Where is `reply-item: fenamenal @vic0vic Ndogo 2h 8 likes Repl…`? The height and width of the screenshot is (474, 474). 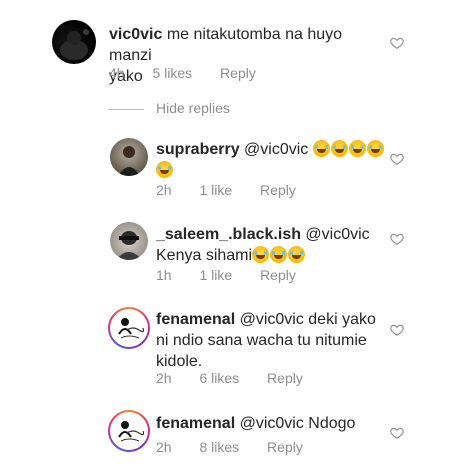
reply-item: fenamenal @vic0vic Ndogo 2h 8 likes Repl… is located at coordinates (237, 438).